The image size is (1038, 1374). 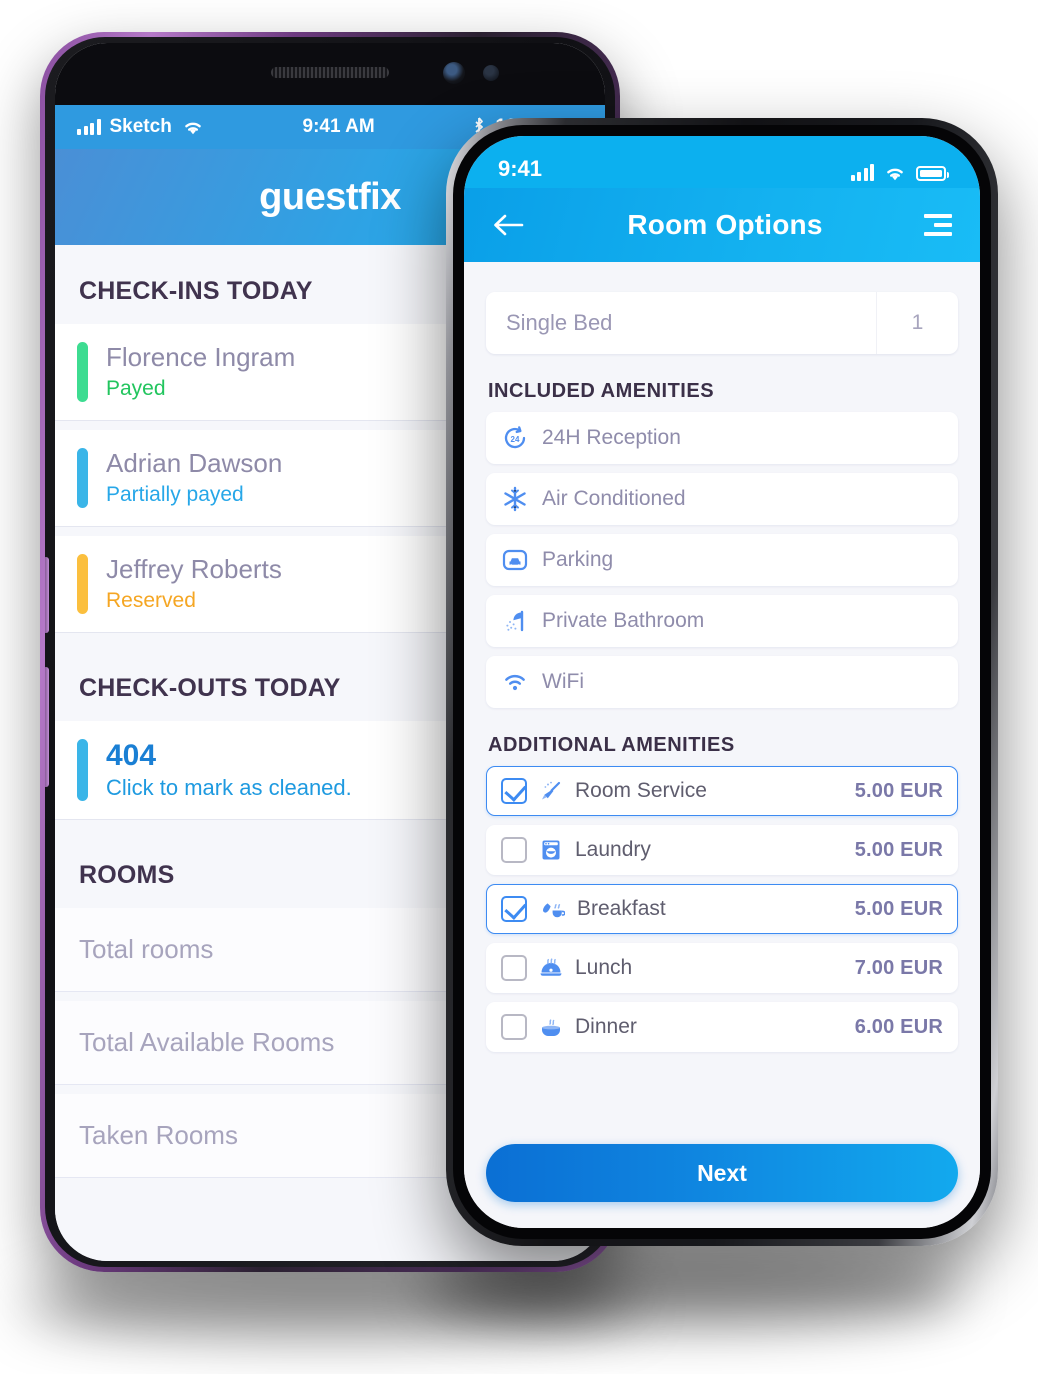 I want to click on included-amenity-row: Private Bathroom, so click(x=722, y=621).